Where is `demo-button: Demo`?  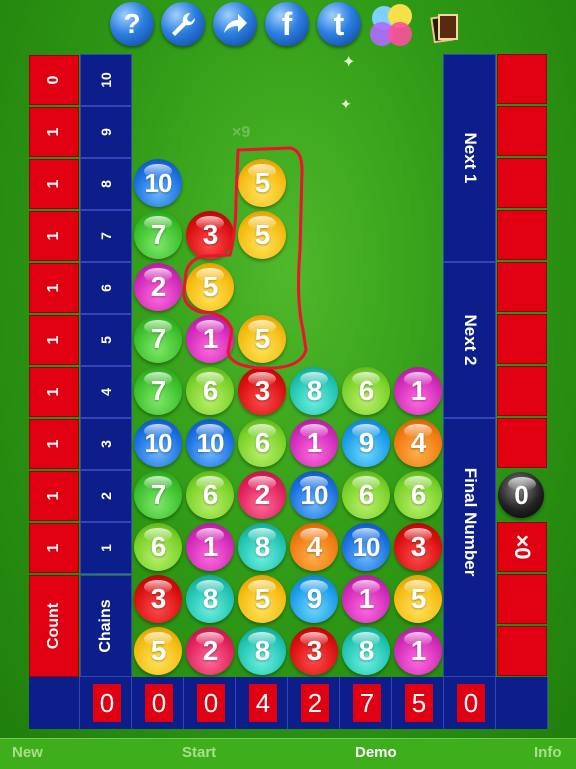 demo-button: Demo is located at coordinates (376, 752).